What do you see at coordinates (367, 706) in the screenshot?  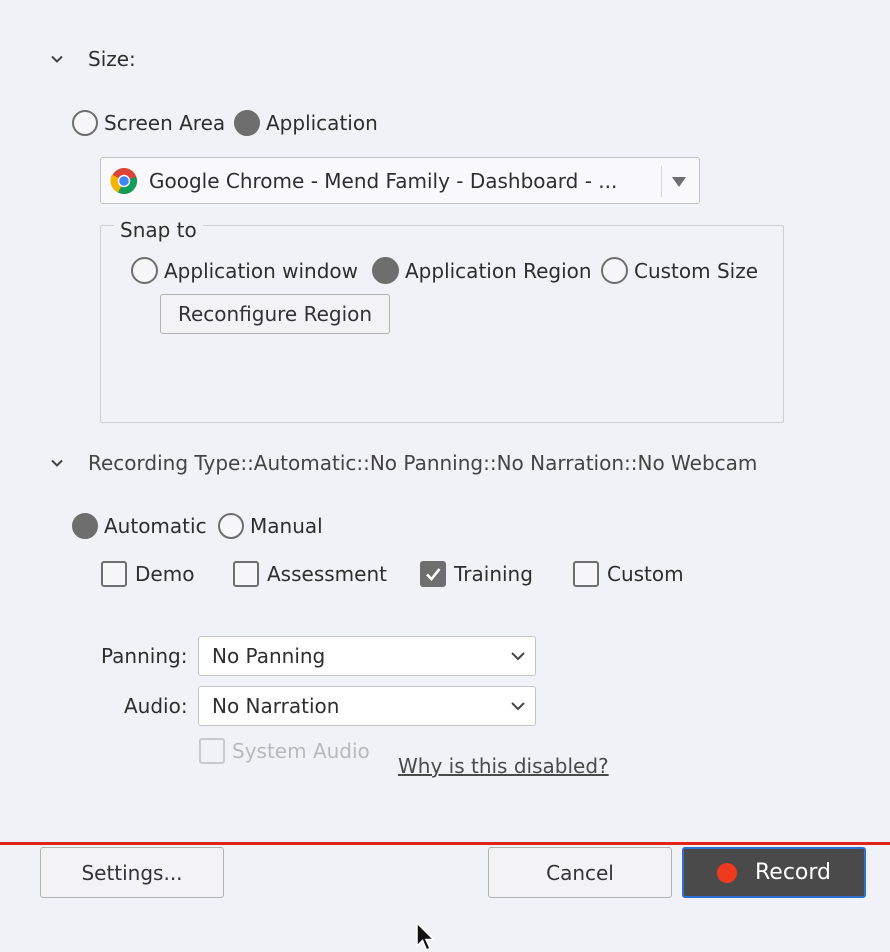 I see `audio-select: No Narration` at bounding box center [367, 706].